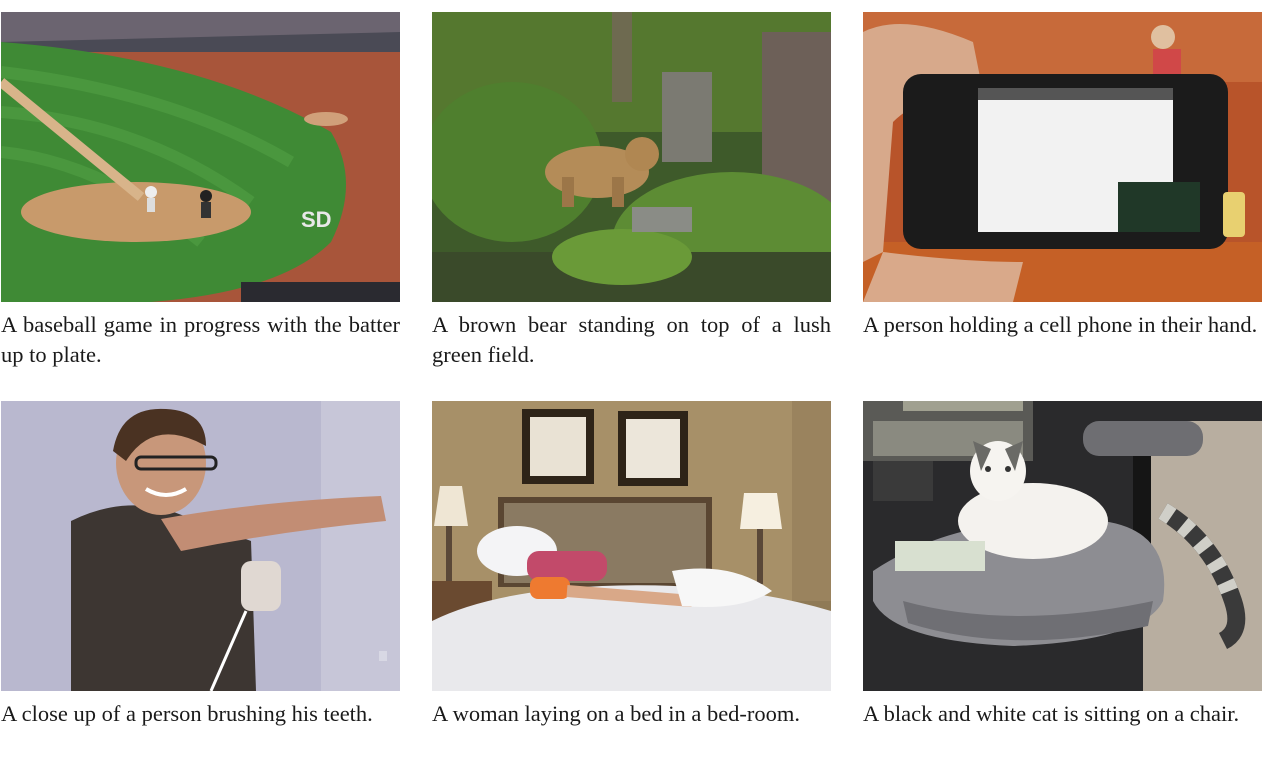  What do you see at coordinates (1062, 546) in the screenshot?
I see `cat-photo` at bounding box center [1062, 546].